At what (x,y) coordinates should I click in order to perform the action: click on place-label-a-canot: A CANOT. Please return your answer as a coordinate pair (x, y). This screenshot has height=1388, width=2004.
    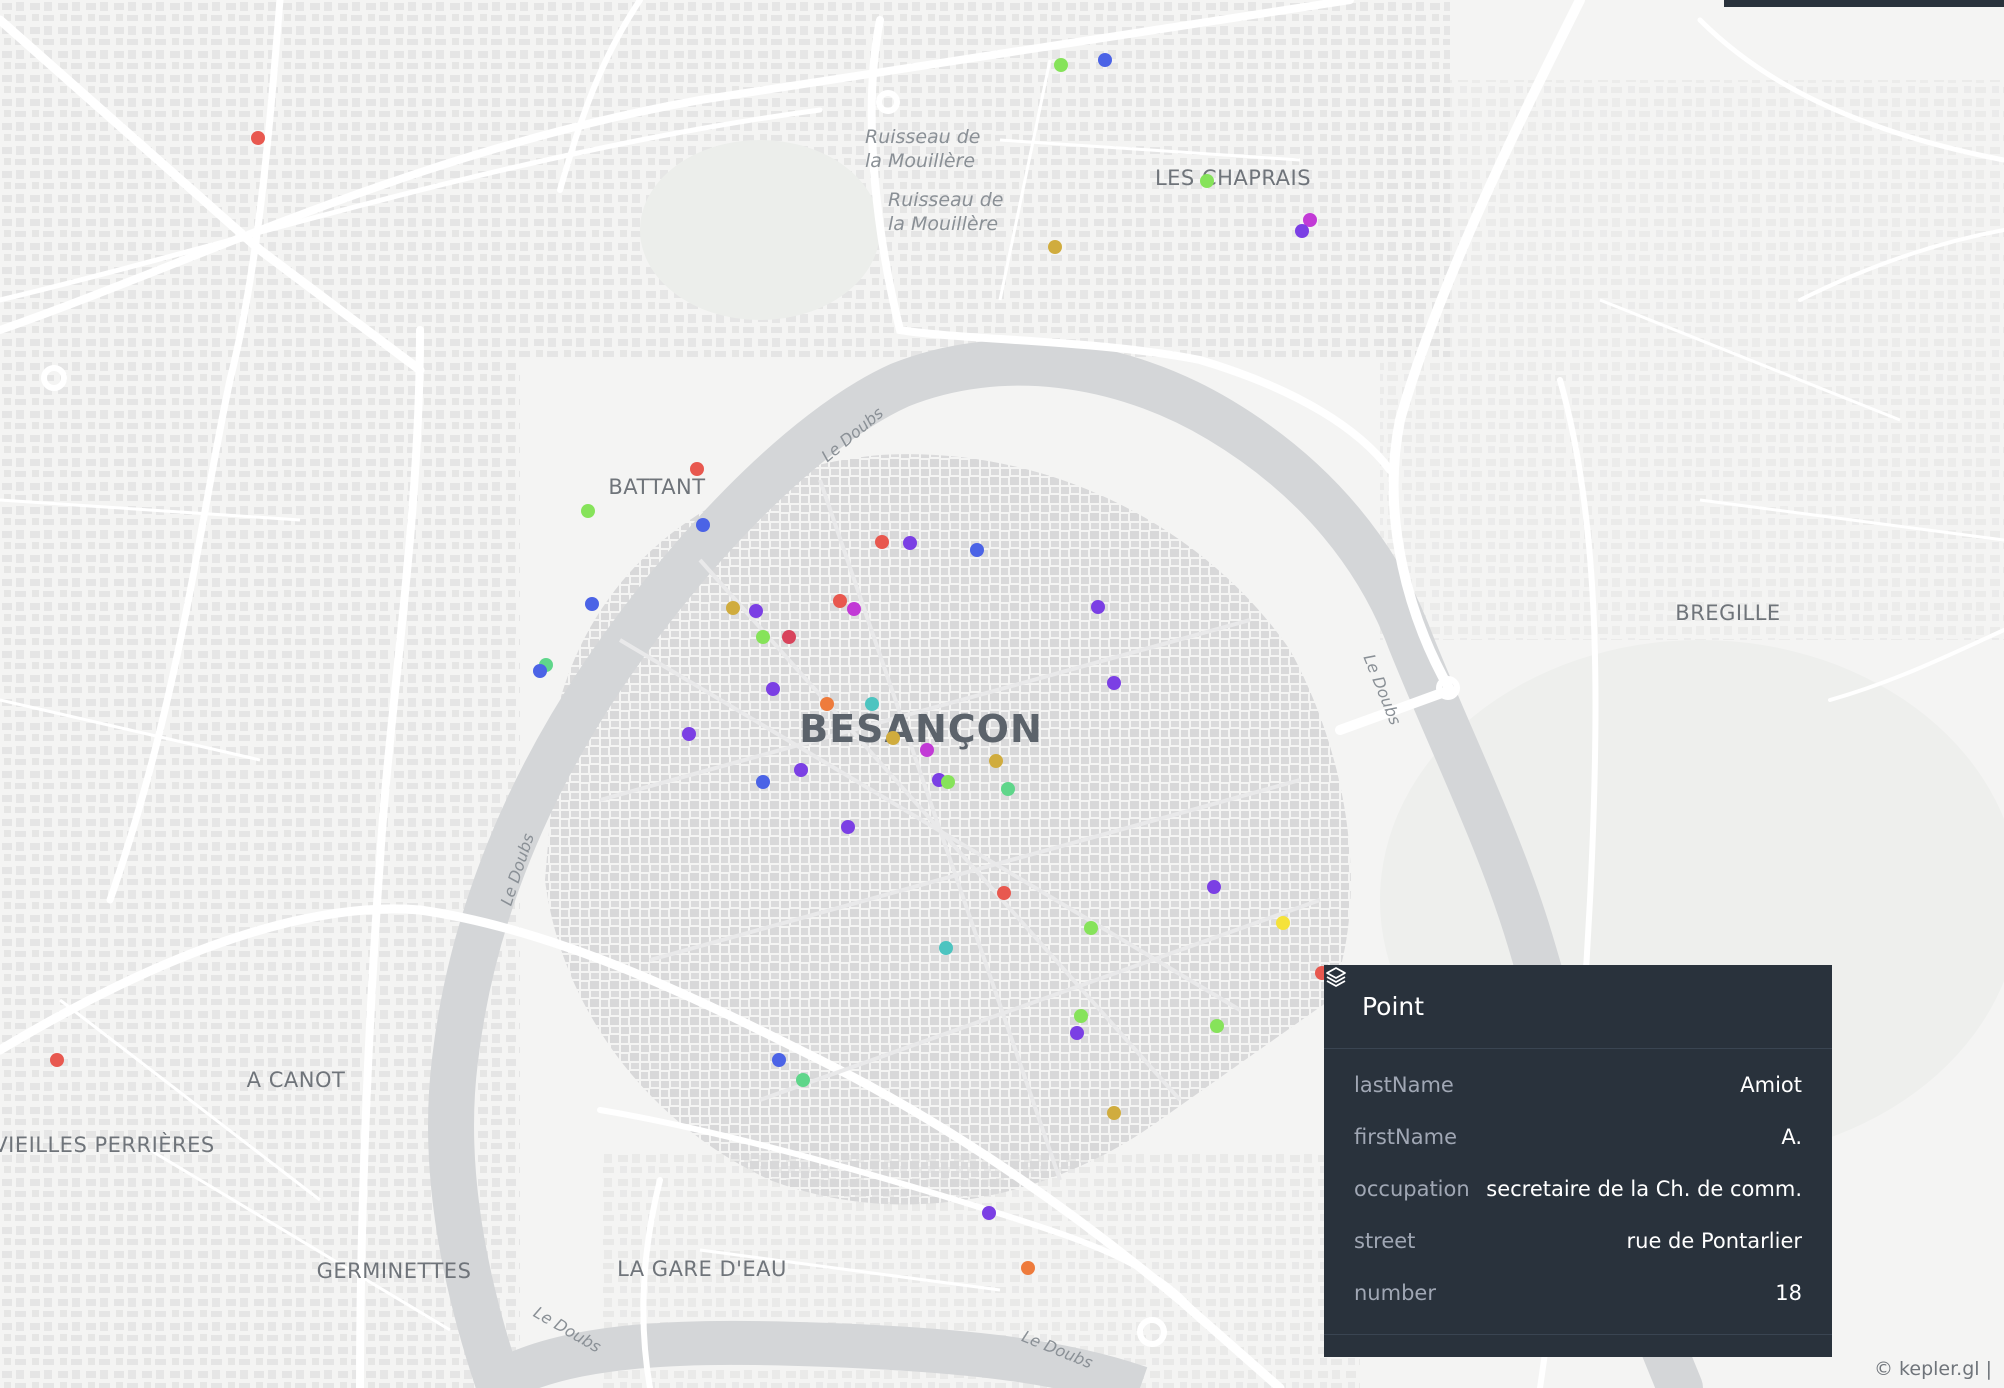
    Looking at the image, I should click on (296, 1080).